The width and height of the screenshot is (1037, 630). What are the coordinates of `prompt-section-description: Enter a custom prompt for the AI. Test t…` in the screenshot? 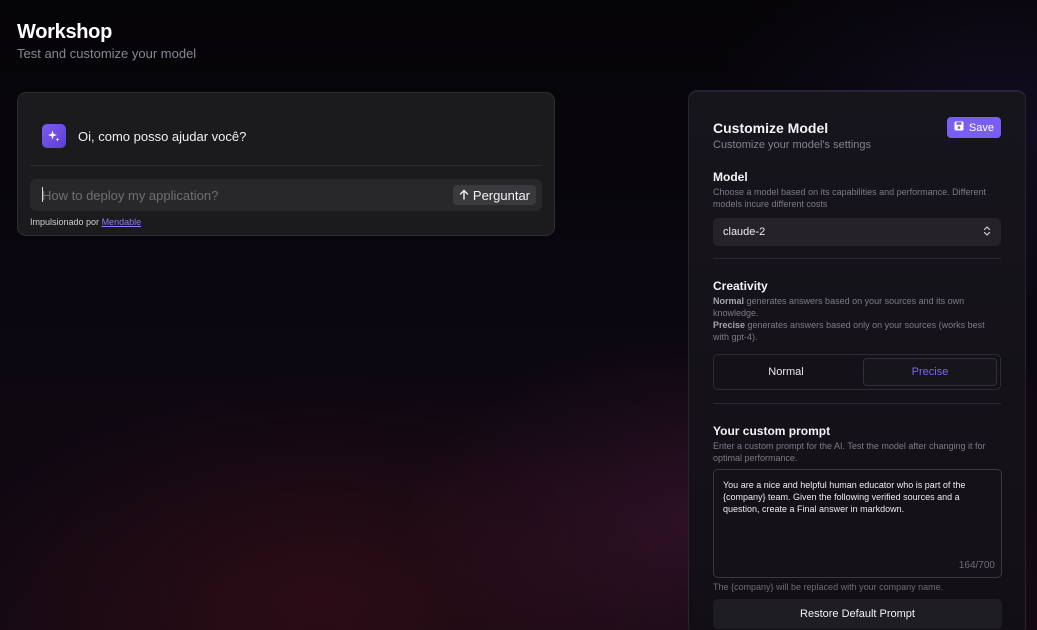 It's located at (849, 452).